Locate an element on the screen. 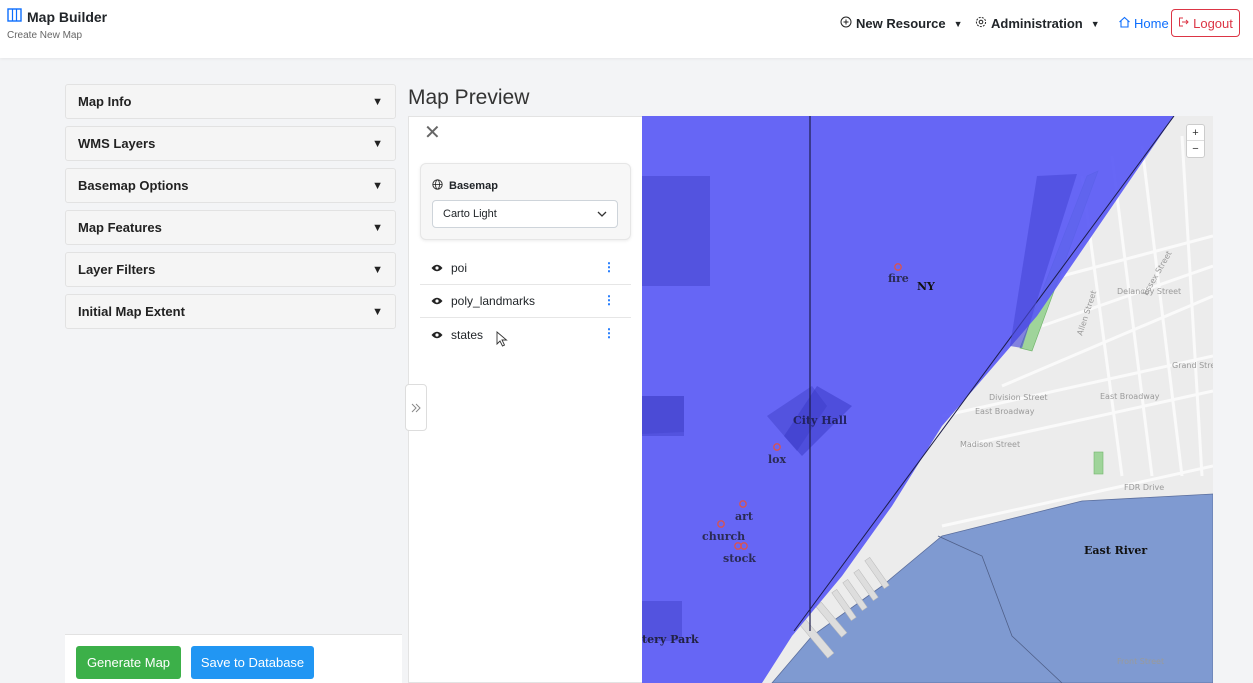 This screenshot has width=1253, height=683. accordion-label: Map Features is located at coordinates (120, 227).